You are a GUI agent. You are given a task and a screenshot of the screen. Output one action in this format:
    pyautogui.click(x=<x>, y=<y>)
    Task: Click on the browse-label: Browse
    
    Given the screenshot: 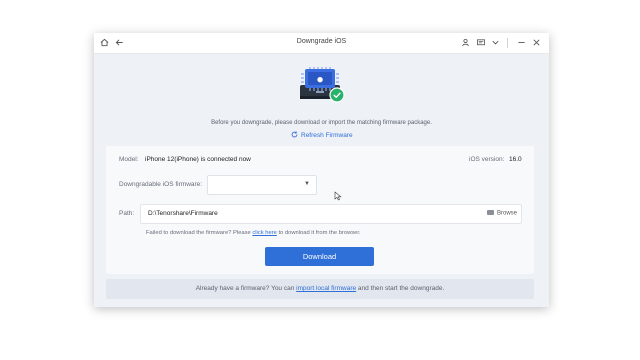 What is the action you would take?
    pyautogui.click(x=506, y=213)
    